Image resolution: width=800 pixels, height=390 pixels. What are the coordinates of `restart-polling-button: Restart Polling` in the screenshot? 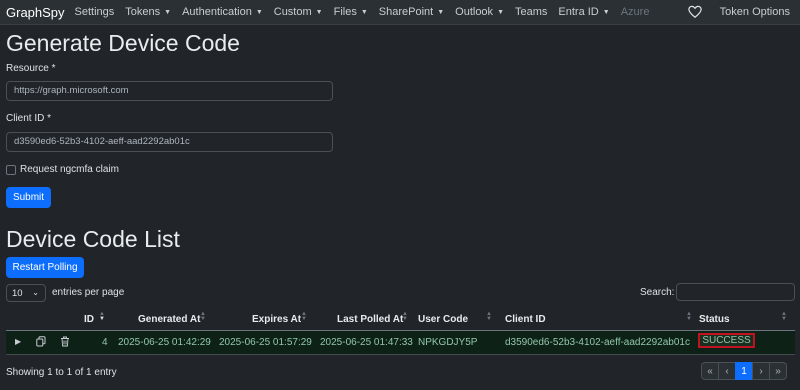 It's located at (45, 267).